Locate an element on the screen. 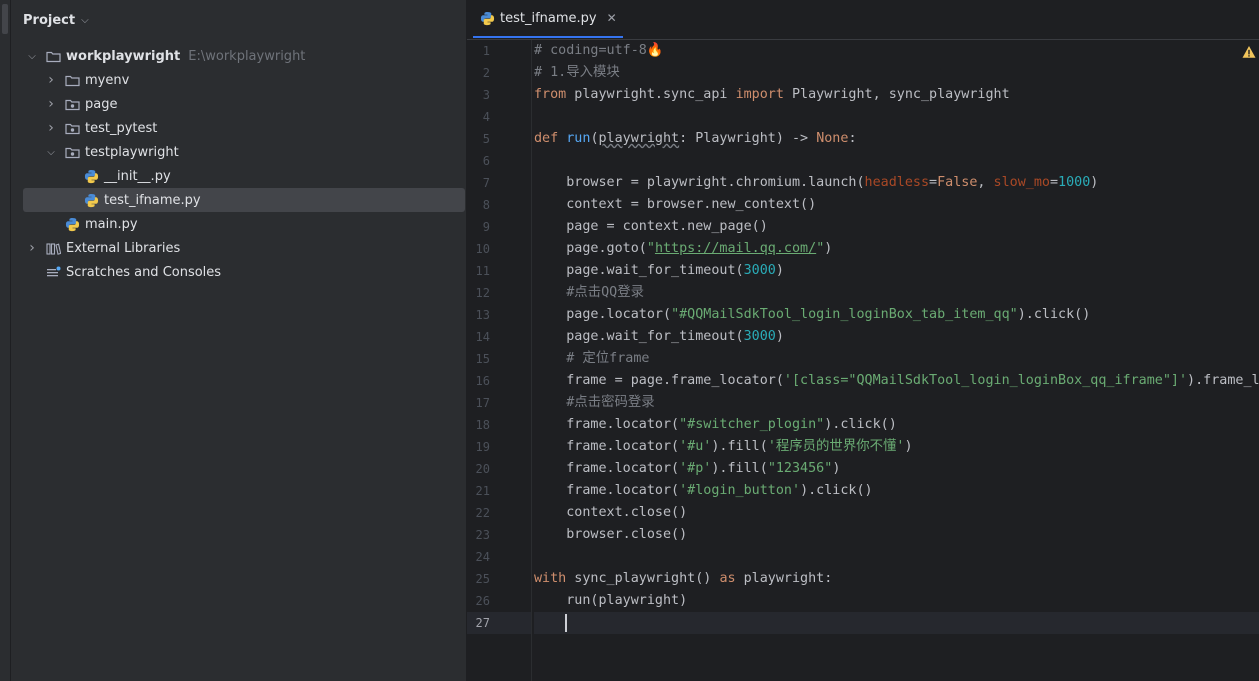 The width and height of the screenshot is (1259, 681). tree-item: › test_pytest is located at coordinates (244, 128).